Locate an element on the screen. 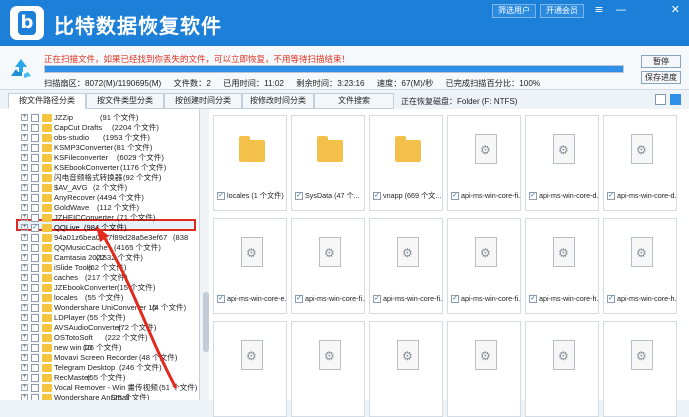 This screenshot has height=417, width=689. tree-item: + obs-studio (1953 个文件) is located at coordinates (99, 138).